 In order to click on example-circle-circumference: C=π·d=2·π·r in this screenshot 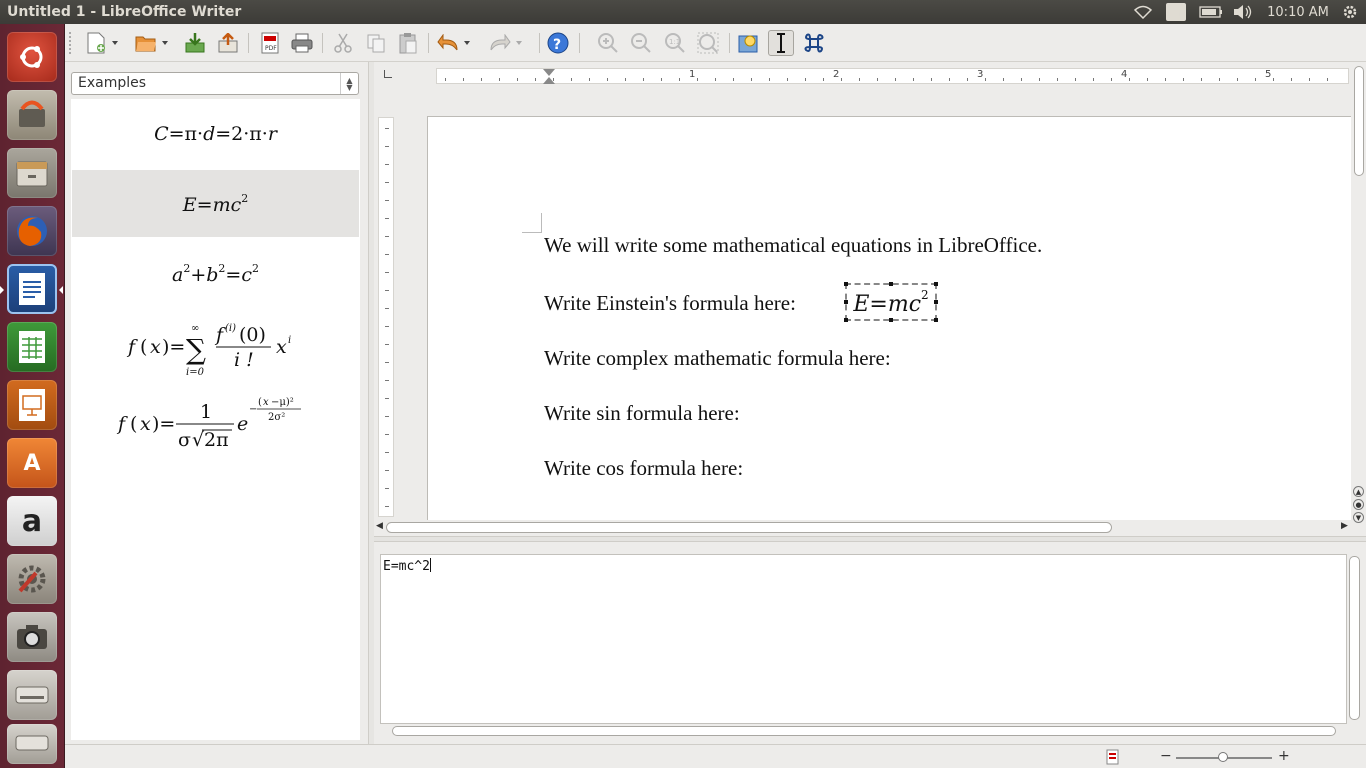, I will do `click(215, 134)`.